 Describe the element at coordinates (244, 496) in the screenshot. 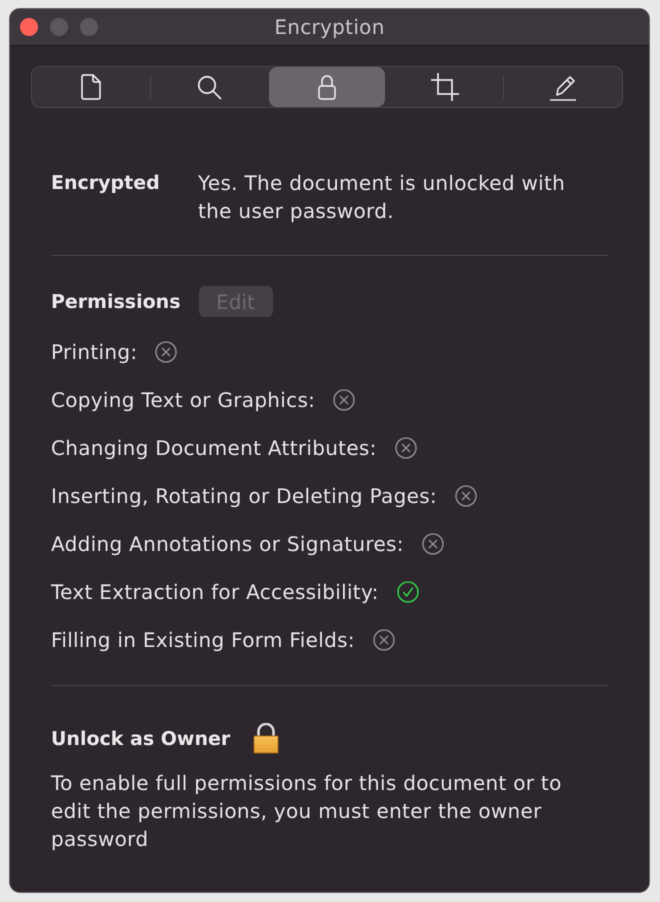

I see `permission-label: Inserting, Rotating or Deleting Pages:` at that location.